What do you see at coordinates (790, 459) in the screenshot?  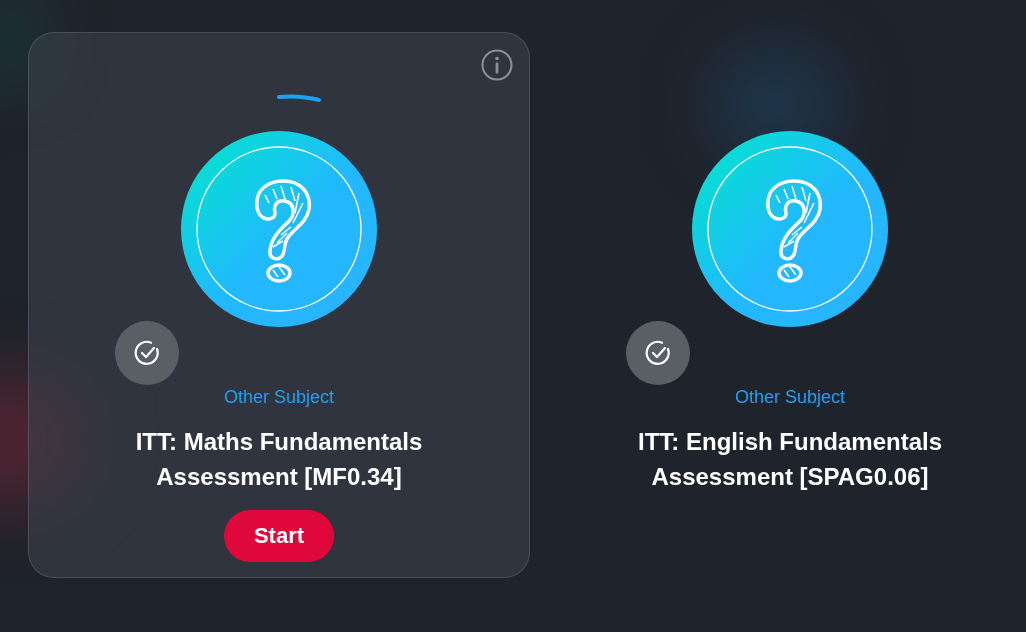 I see `assessment-title: ITT: English Fundamentals Assessment [SPAG0.06]` at bounding box center [790, 459].